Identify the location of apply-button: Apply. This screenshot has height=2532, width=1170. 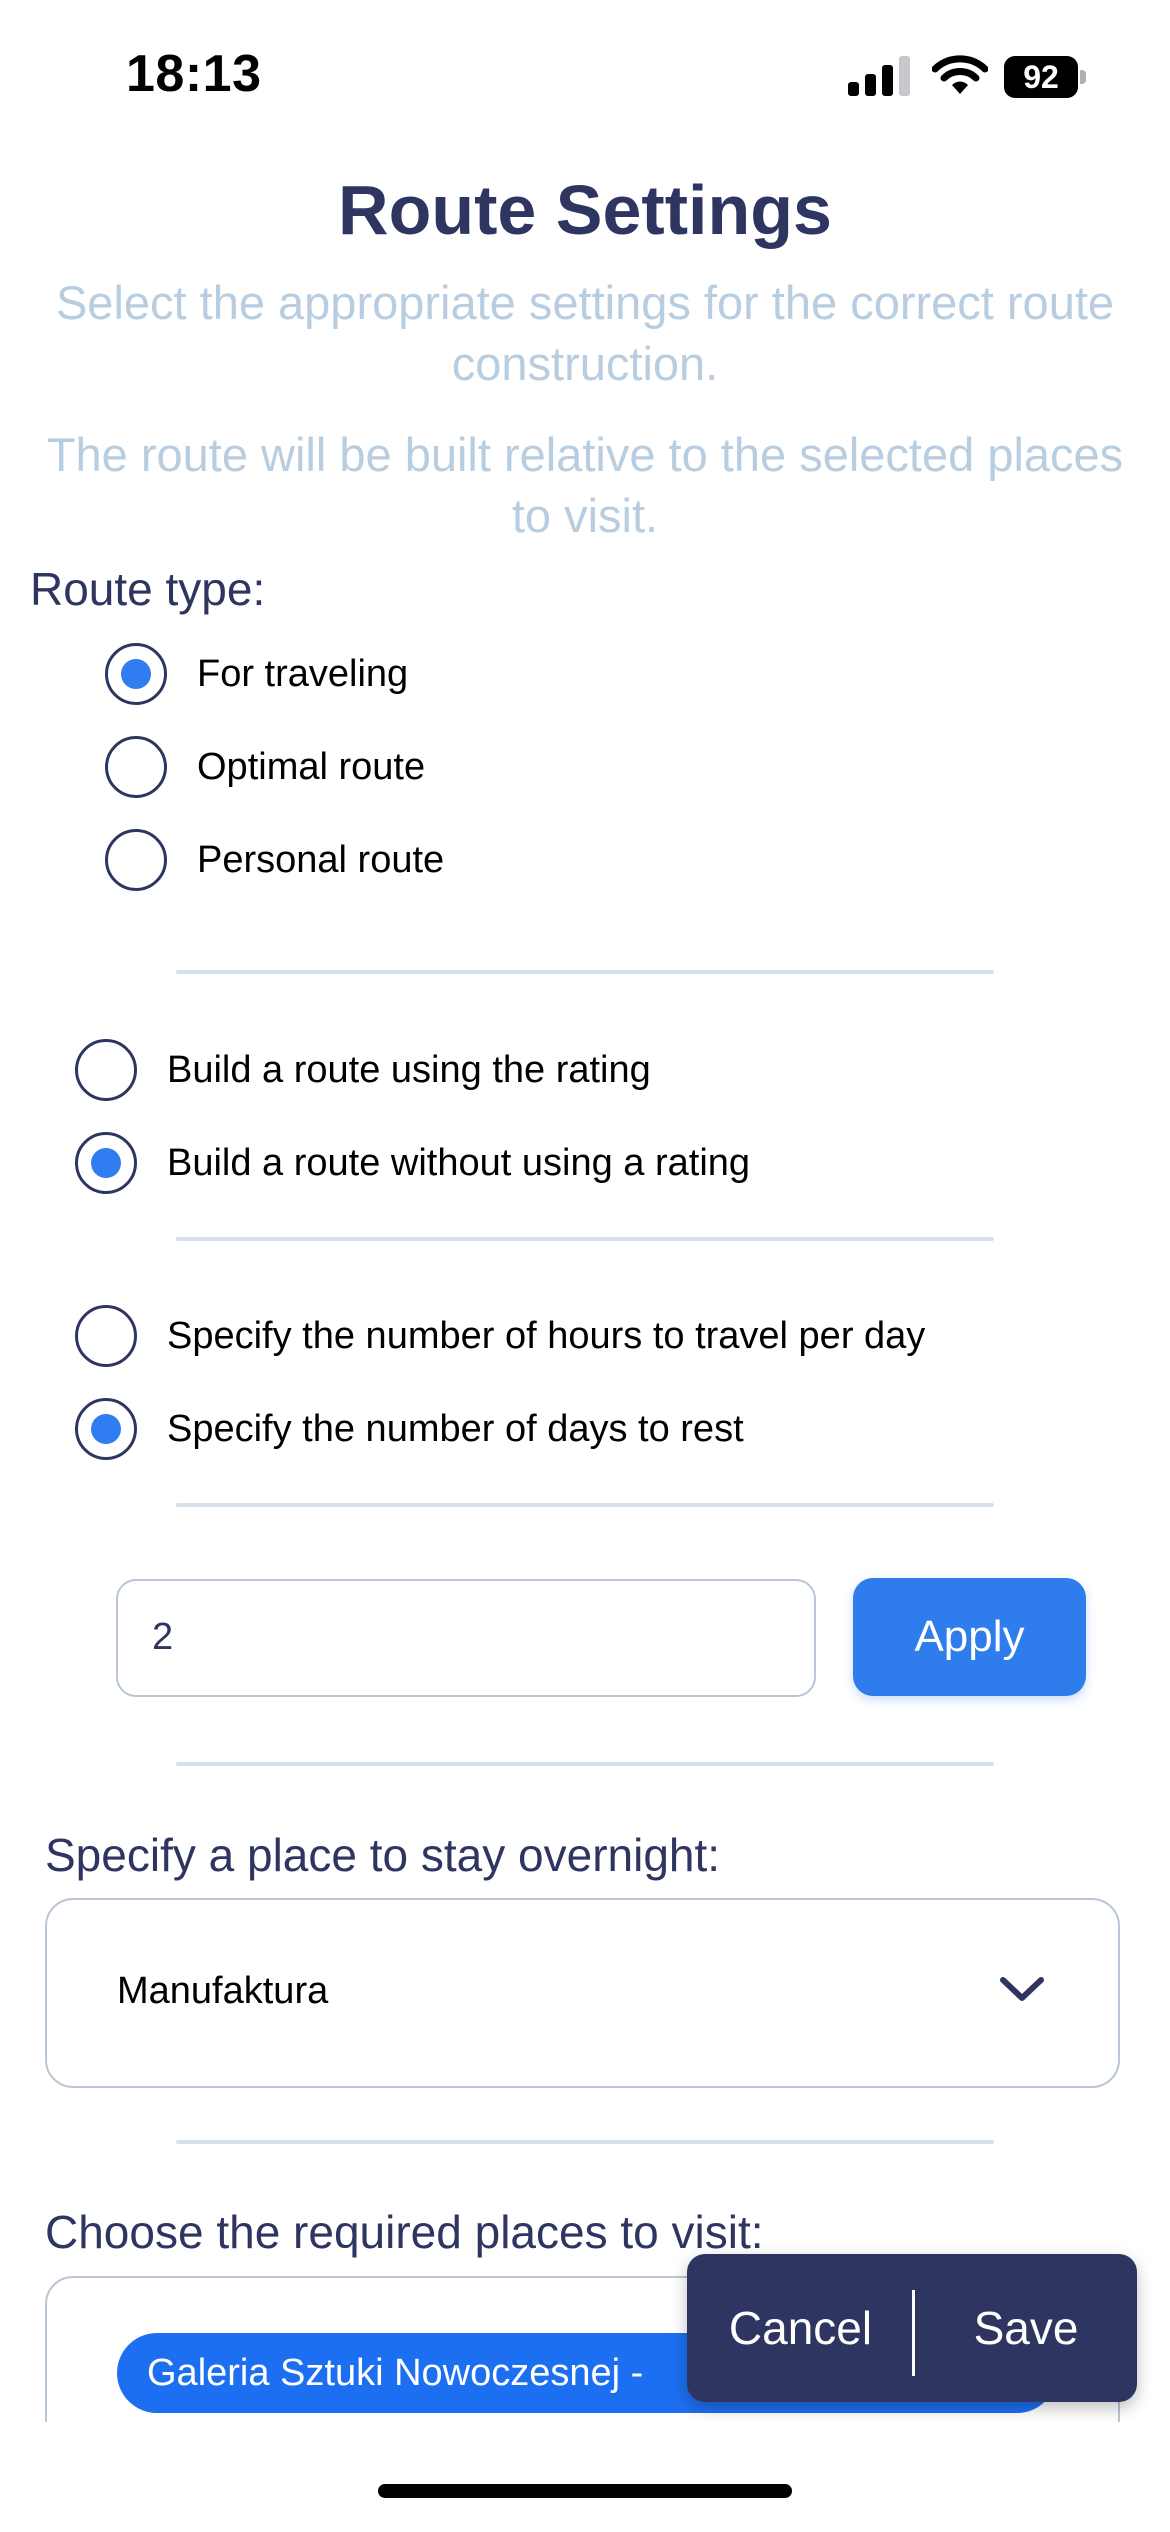
(969, 1637).